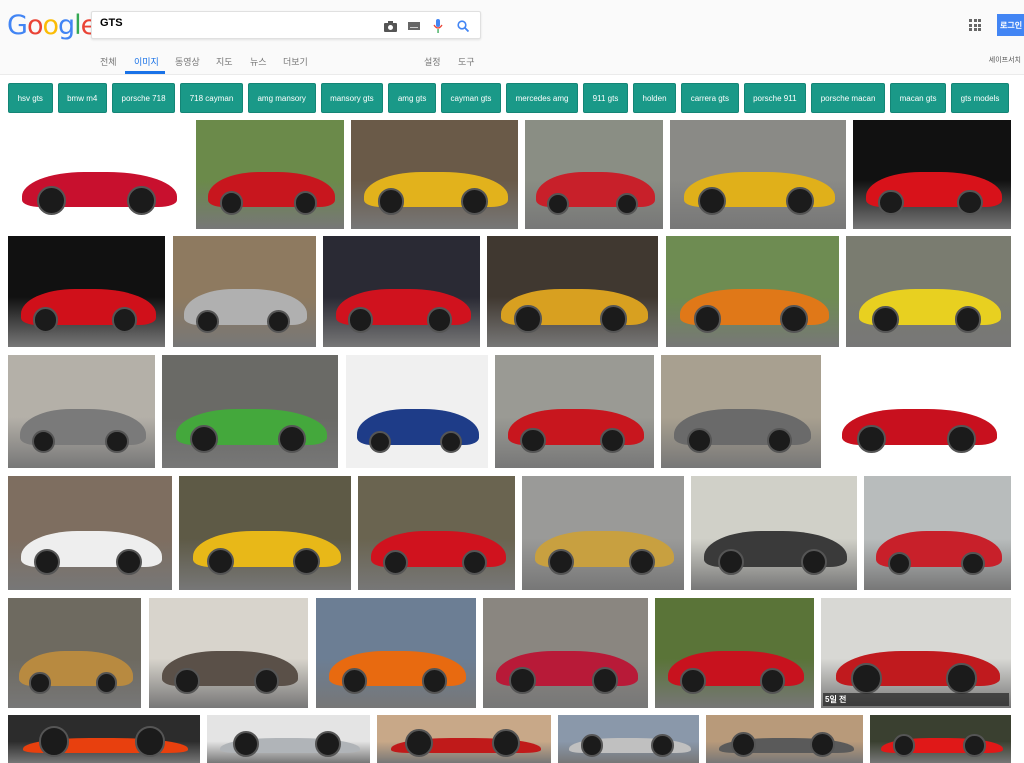 This screenshot has height=763, width=1024. What do you see at coordinates (390, 26) in the screenshot?
I see `camera-icon` at bounding box center [390, 26].